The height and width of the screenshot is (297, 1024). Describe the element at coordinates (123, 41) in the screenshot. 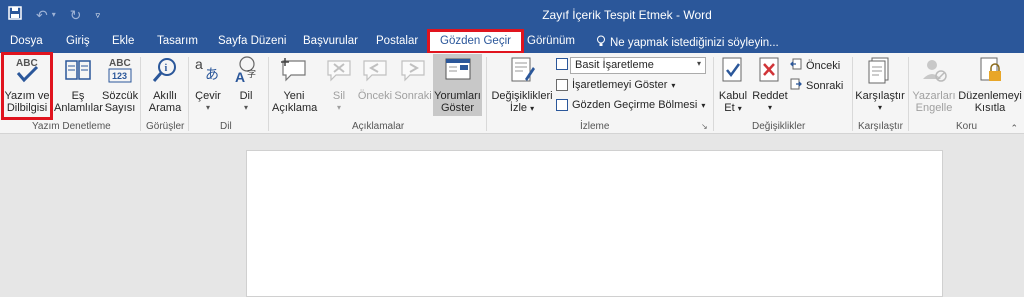

I see `tab-insert: Ekle` at that location.